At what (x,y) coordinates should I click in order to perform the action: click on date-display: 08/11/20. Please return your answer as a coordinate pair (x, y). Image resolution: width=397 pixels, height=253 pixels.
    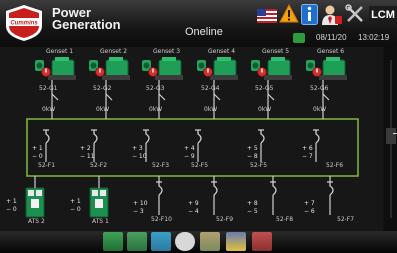
    Looking at the image, I should click on (331, 37).